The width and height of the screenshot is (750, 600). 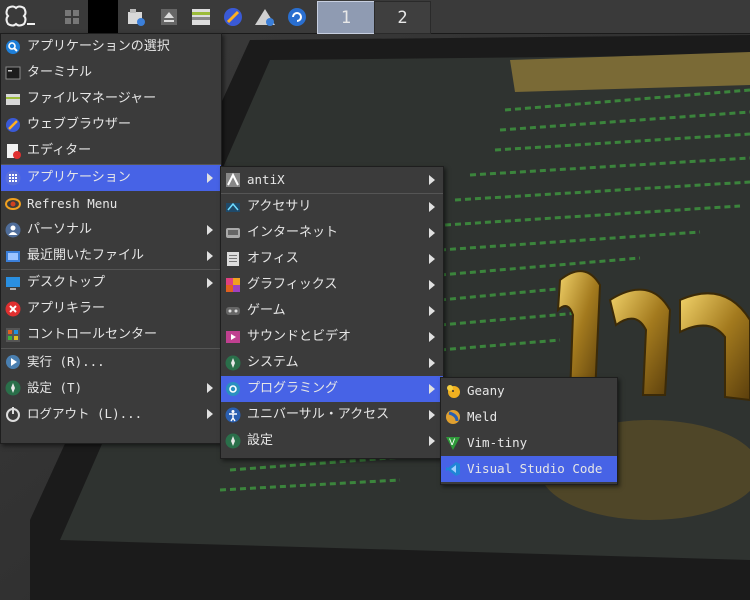 What do you see at coordinates (111, 335) in the screenshot?
I see `main-menu-item-11: コントロールセンター` at bounding box center [111, 335].